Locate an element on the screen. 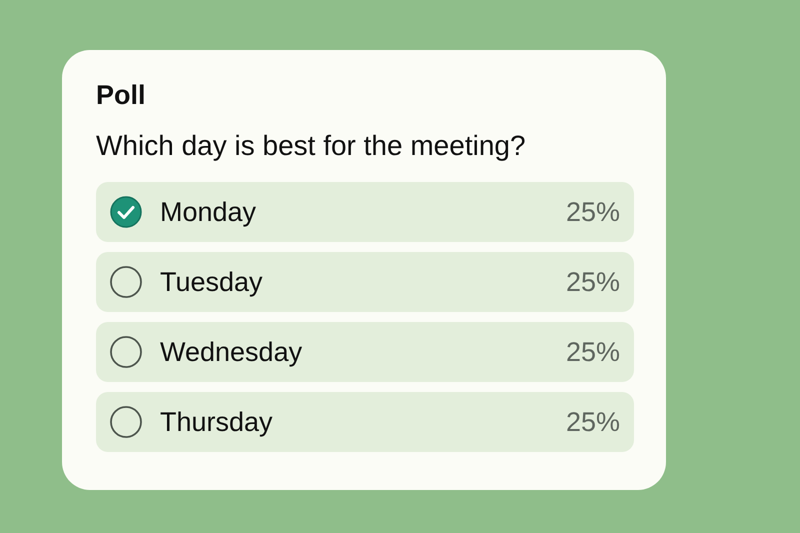  option-label: Wednesday is located at coordinates (231, 352).